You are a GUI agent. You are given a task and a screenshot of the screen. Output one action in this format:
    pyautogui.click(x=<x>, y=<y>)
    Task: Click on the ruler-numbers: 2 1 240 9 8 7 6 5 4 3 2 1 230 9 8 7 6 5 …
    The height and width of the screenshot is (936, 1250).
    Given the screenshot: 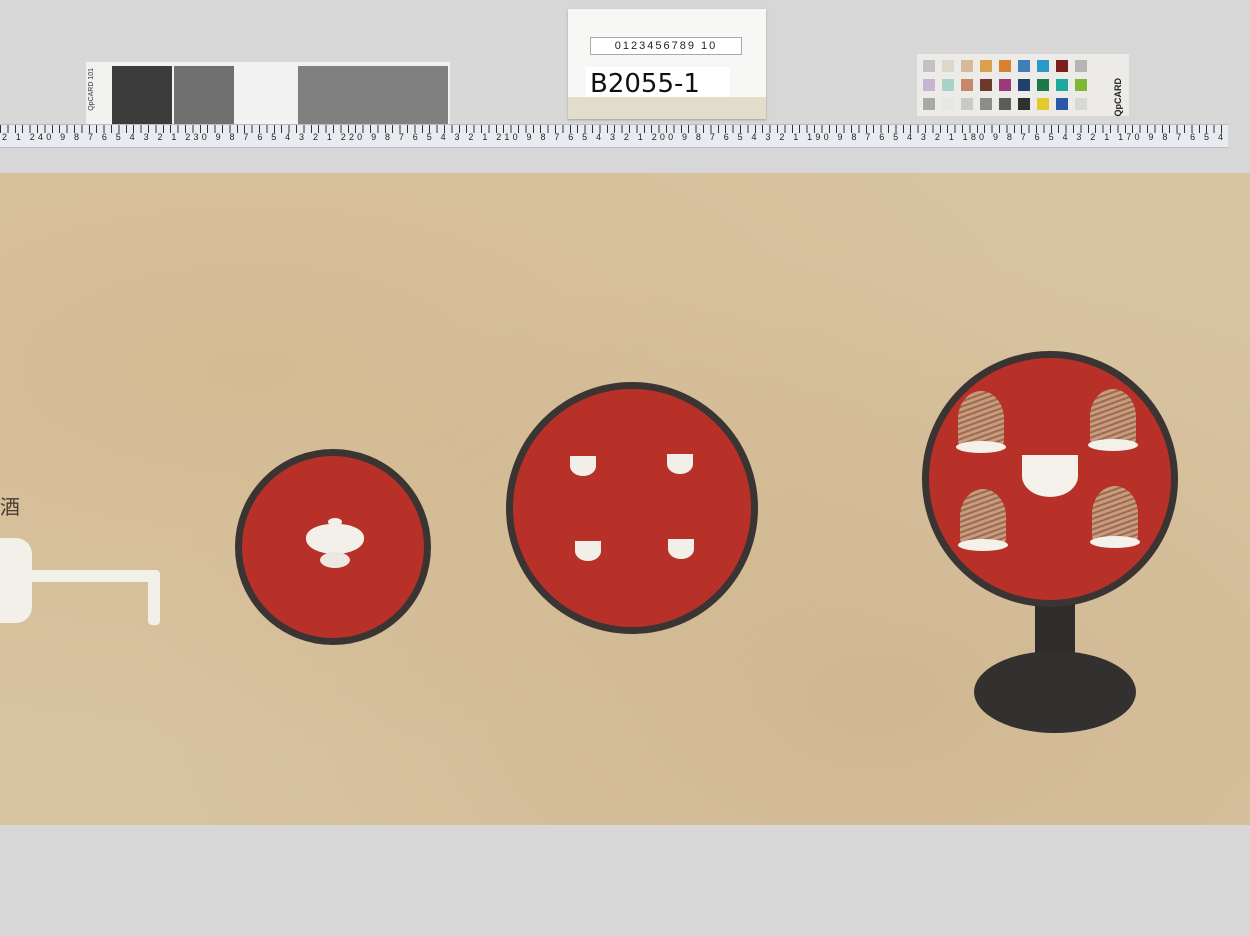 What is the action you would take?
    pyautogui.click(x=615, y=137)
    